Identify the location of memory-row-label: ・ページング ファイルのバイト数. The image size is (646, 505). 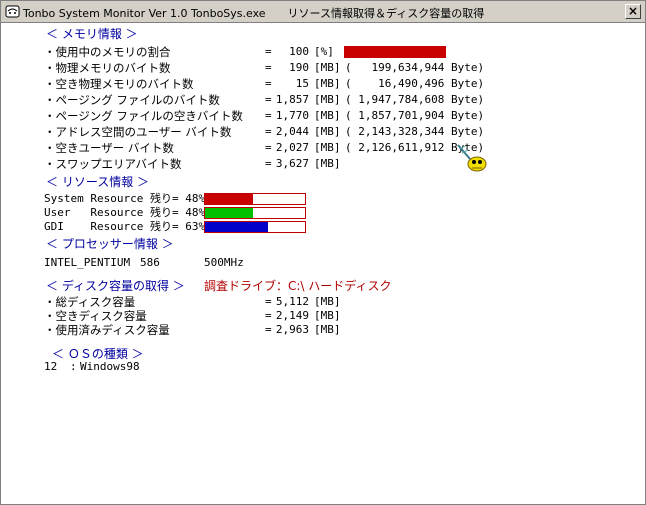
(132, 100).